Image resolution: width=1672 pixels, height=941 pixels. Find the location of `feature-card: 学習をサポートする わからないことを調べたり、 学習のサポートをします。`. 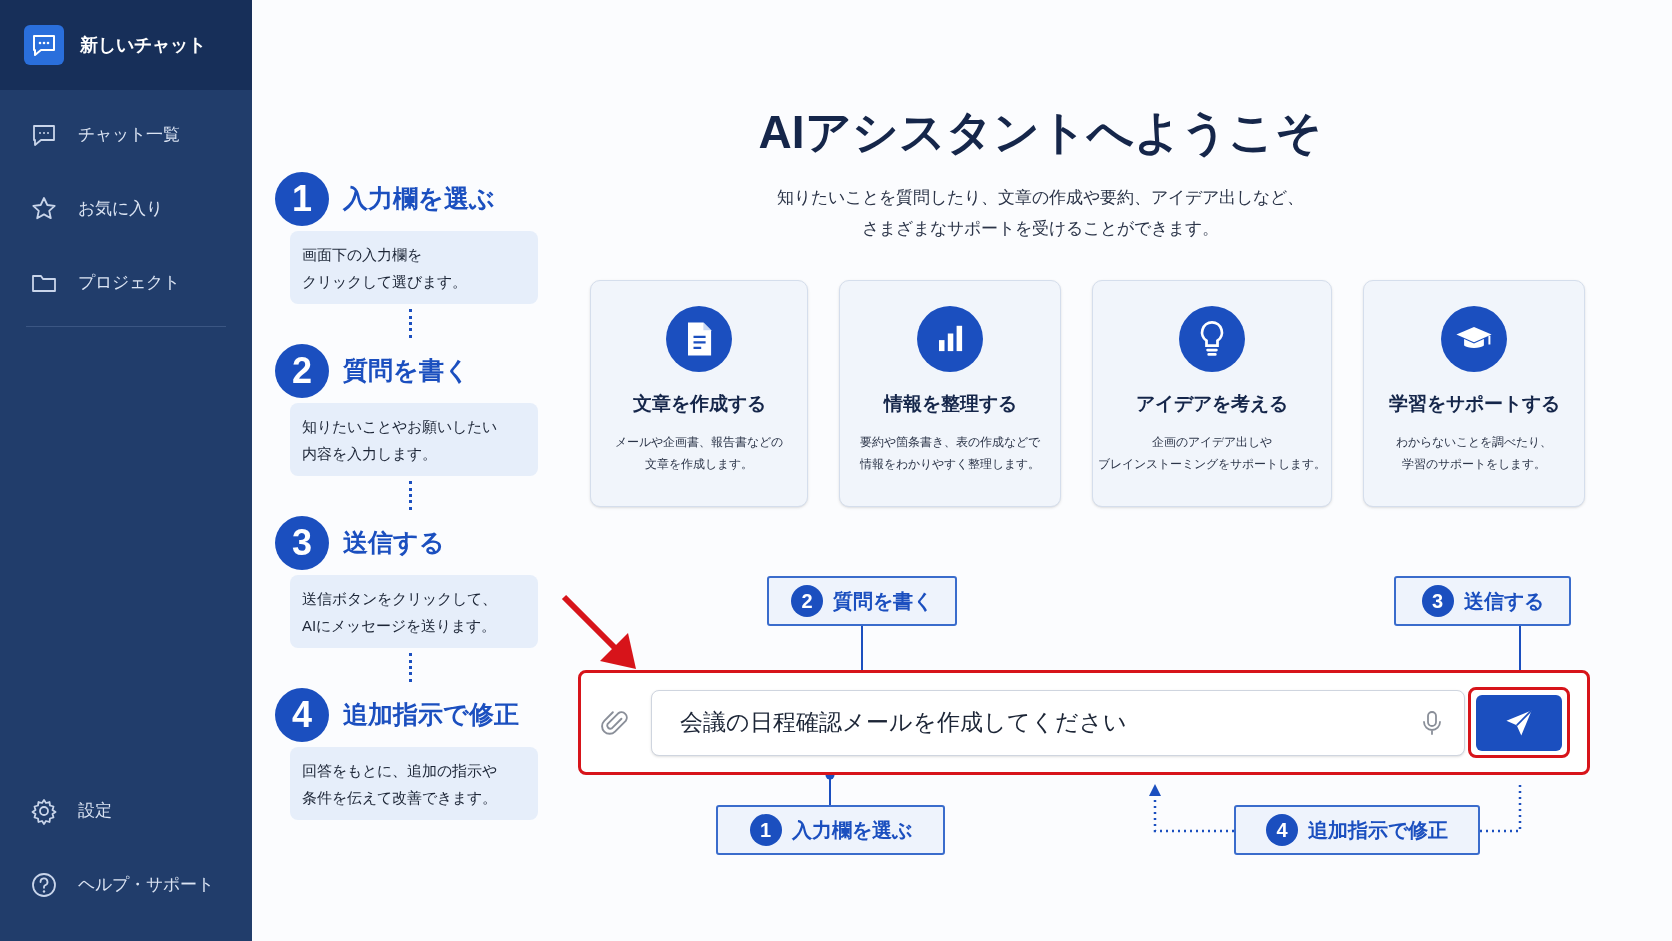

feature-card: 学習をサポートする わからないことを調べたり、 学習のサポートをします。 is located at coordinates (1474, 393).